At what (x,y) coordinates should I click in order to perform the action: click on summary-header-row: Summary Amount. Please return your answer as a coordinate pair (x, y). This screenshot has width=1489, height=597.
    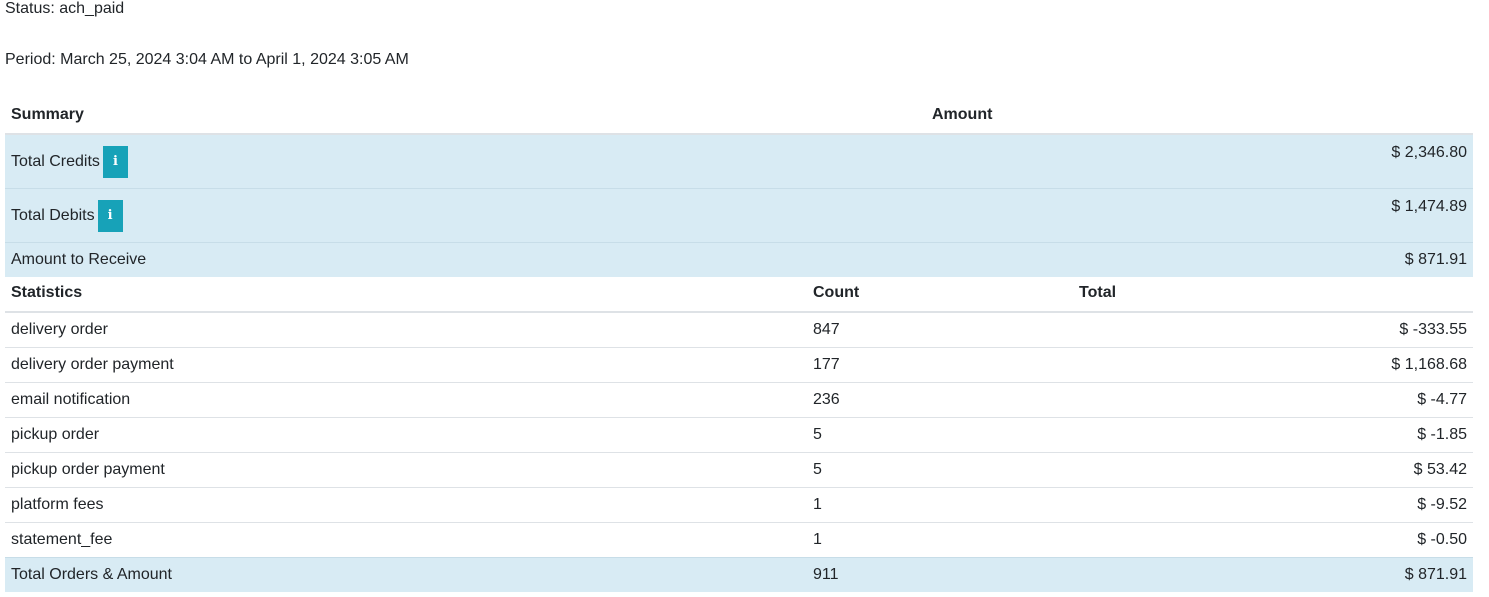
    Looking at the image, I should click on (739, 115).